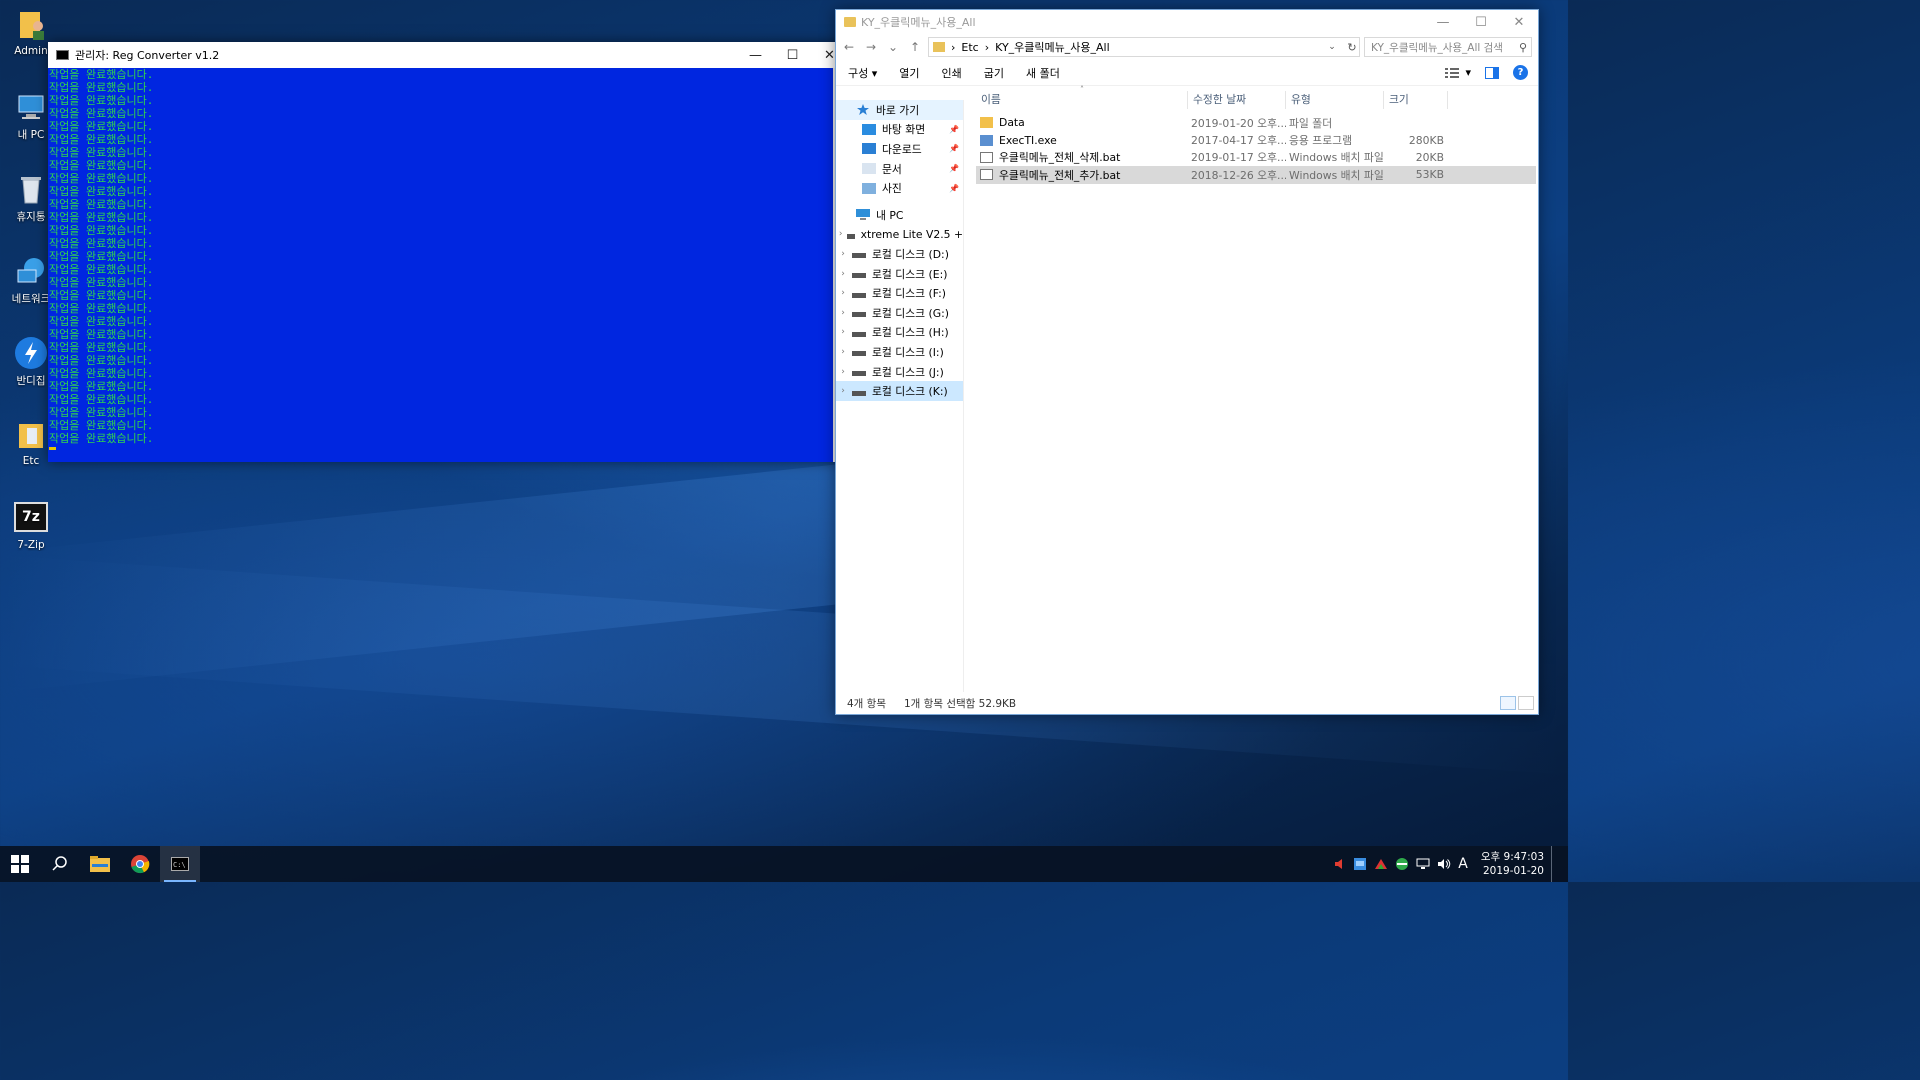 This screenshot has height=1080, width=1920. I want to click on desktop-icon-label: 7-Zip, so click(31, 545).